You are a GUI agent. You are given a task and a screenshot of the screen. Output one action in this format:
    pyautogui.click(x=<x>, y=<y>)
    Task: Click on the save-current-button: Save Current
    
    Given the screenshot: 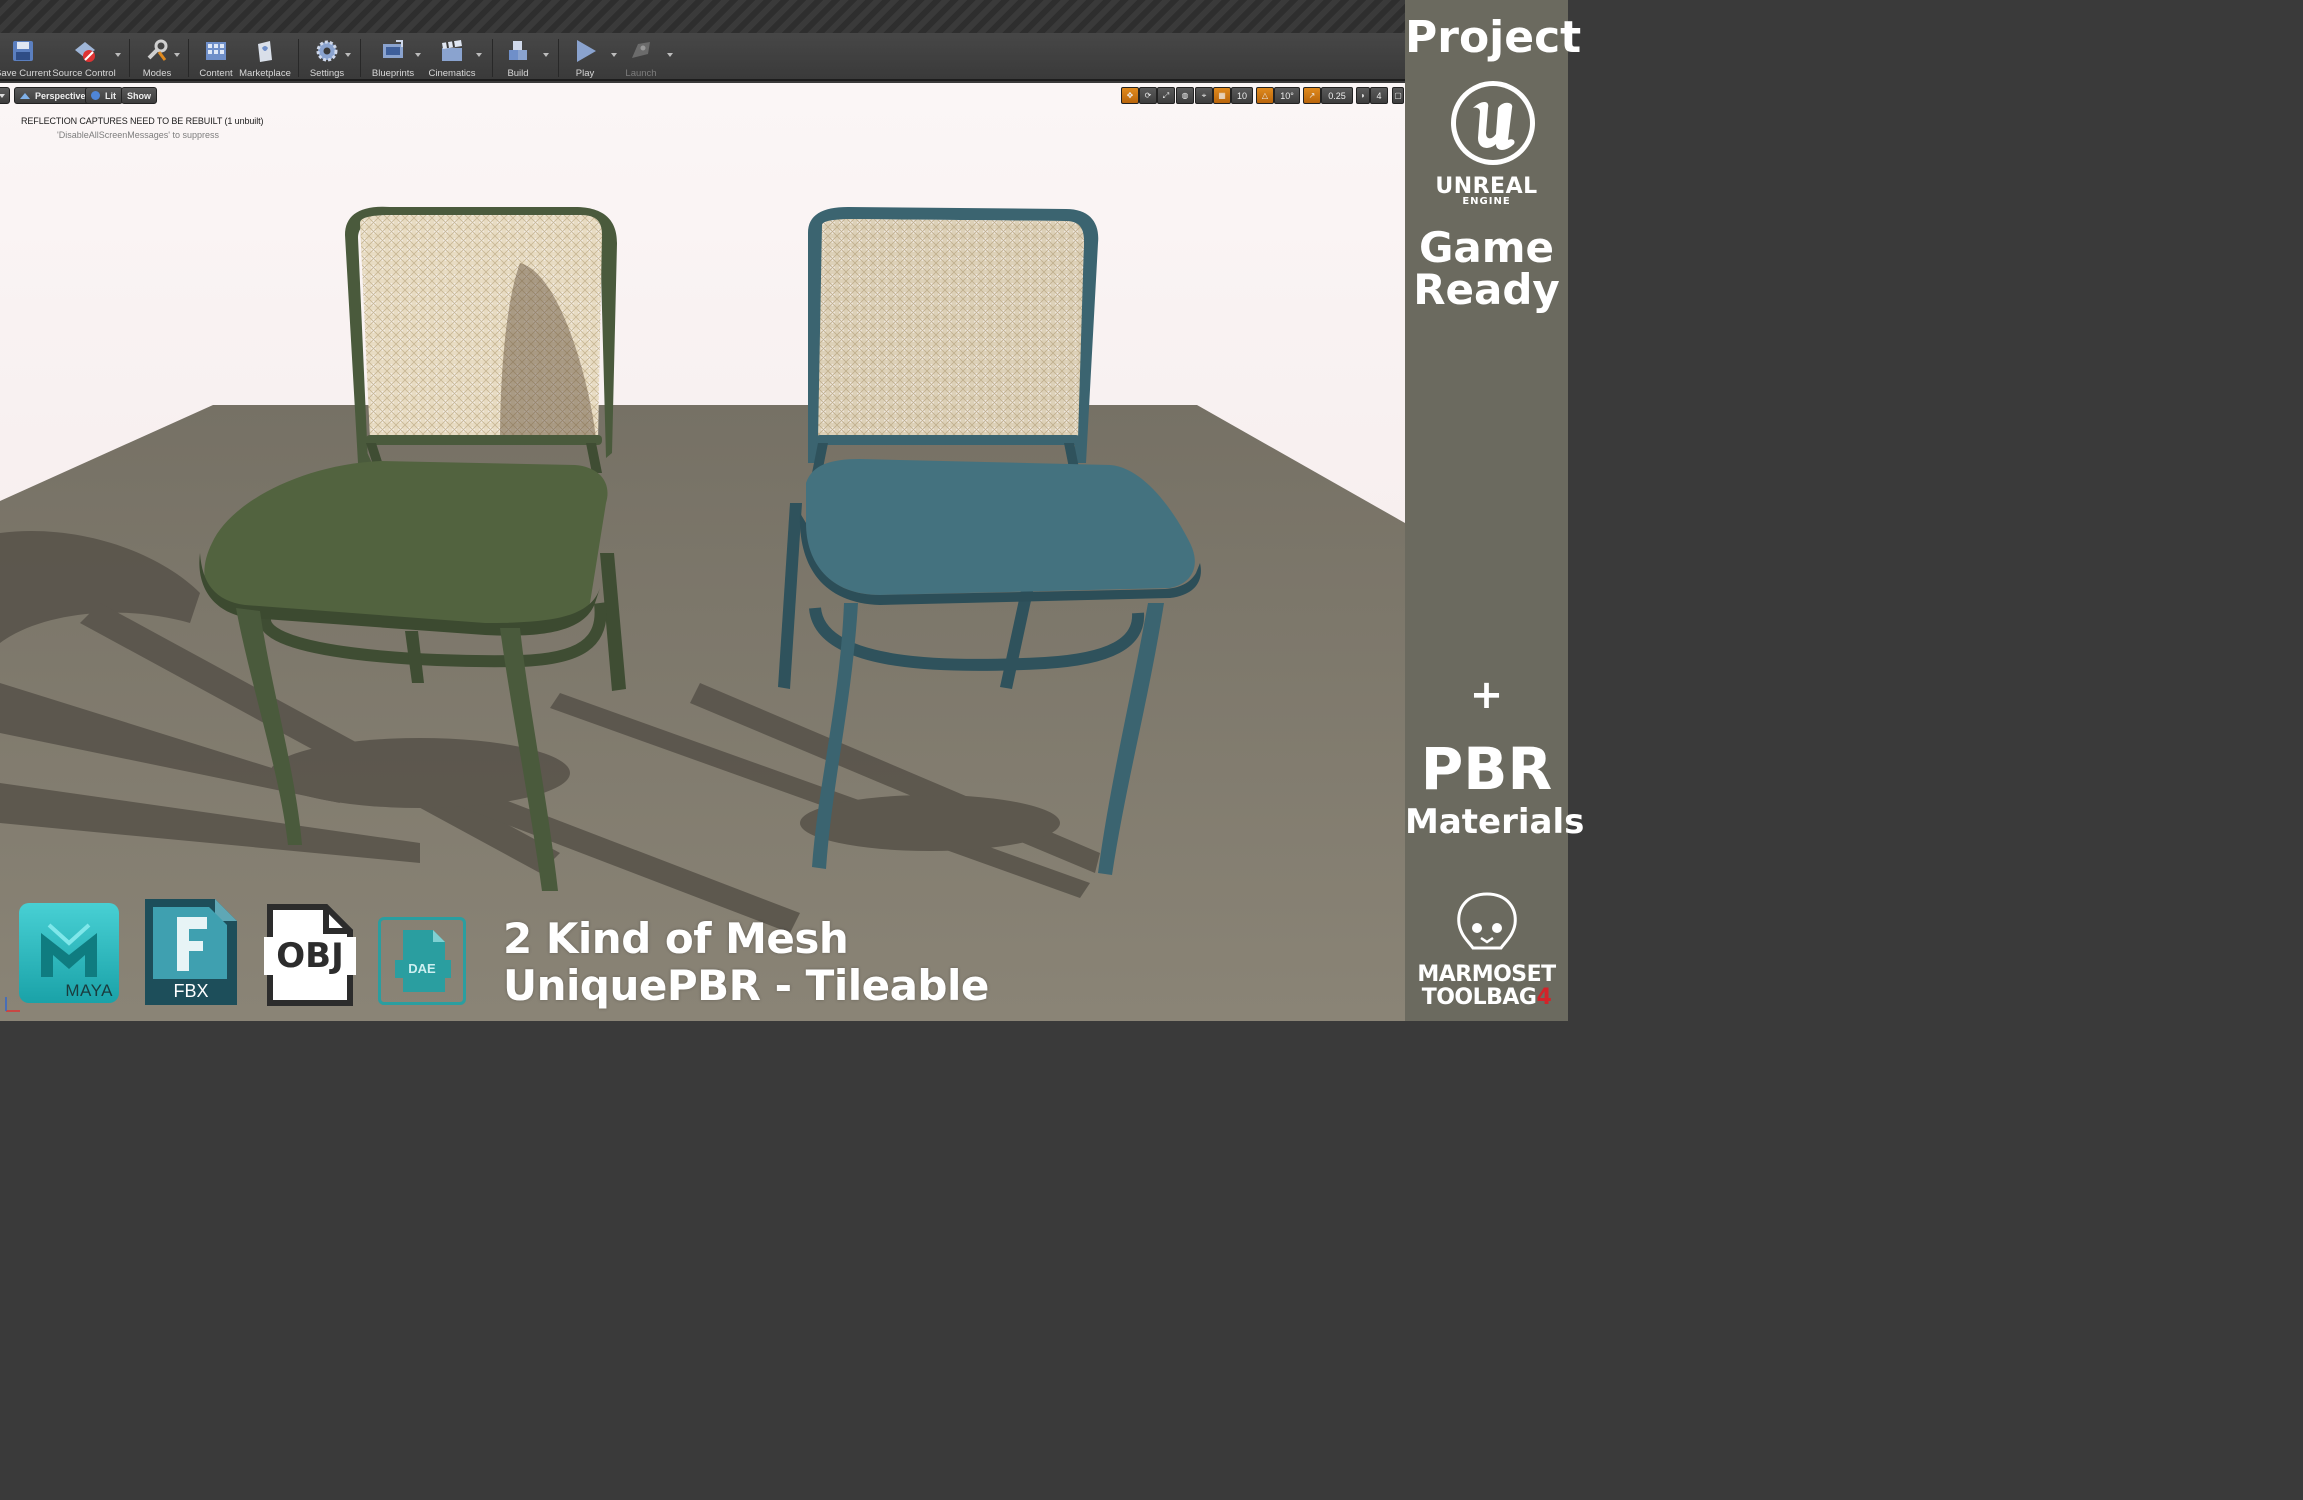 What is the action you would take?
    pyautogui.click(x=25, y=57)
    